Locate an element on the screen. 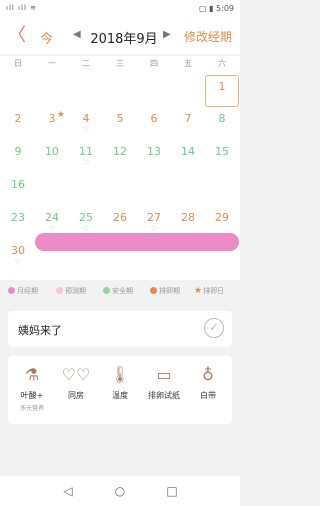 Image resolution: width=320 pixels, height=506 pixels. legend-item: 月经期 is located at coordinates (23, 291).